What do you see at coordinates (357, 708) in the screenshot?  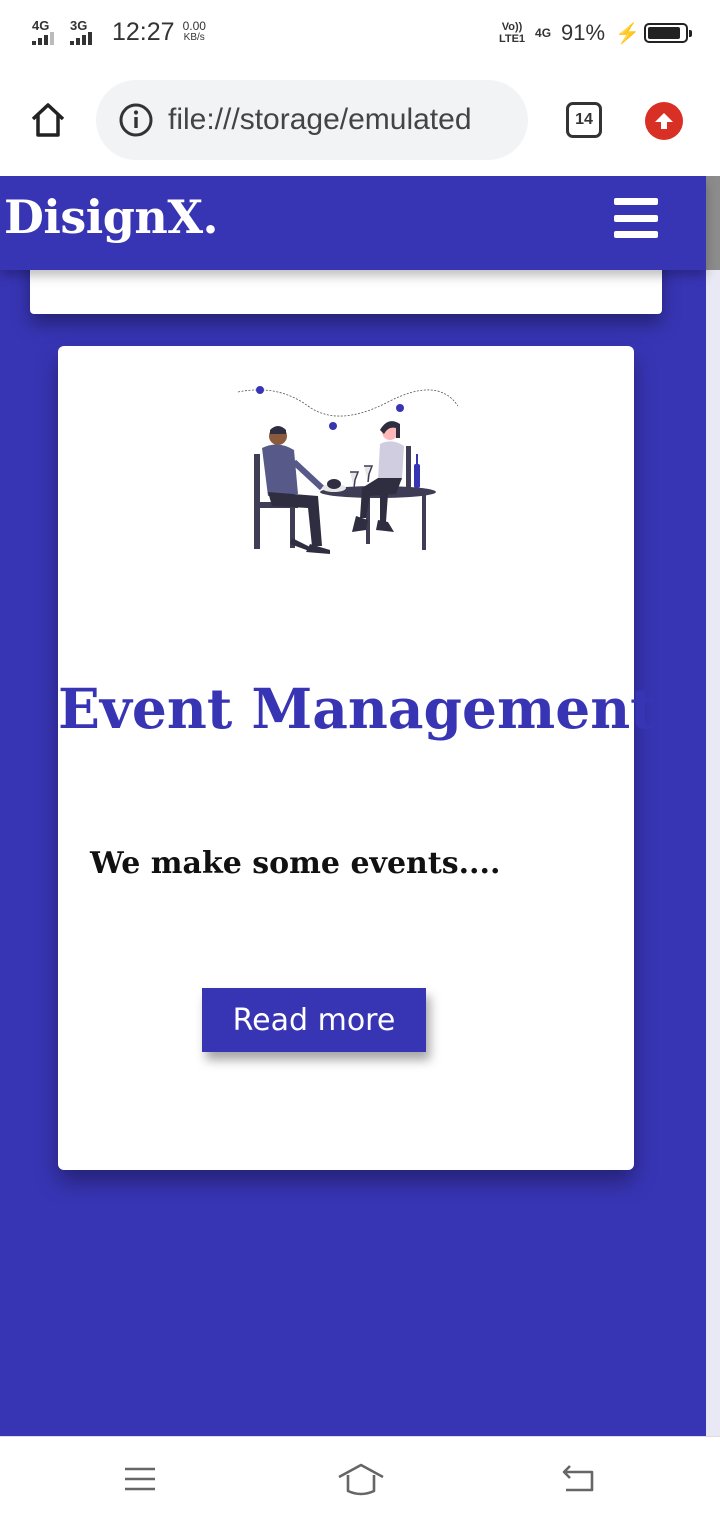 I see `card-title: Event Management` at bounding box center [357, 708].